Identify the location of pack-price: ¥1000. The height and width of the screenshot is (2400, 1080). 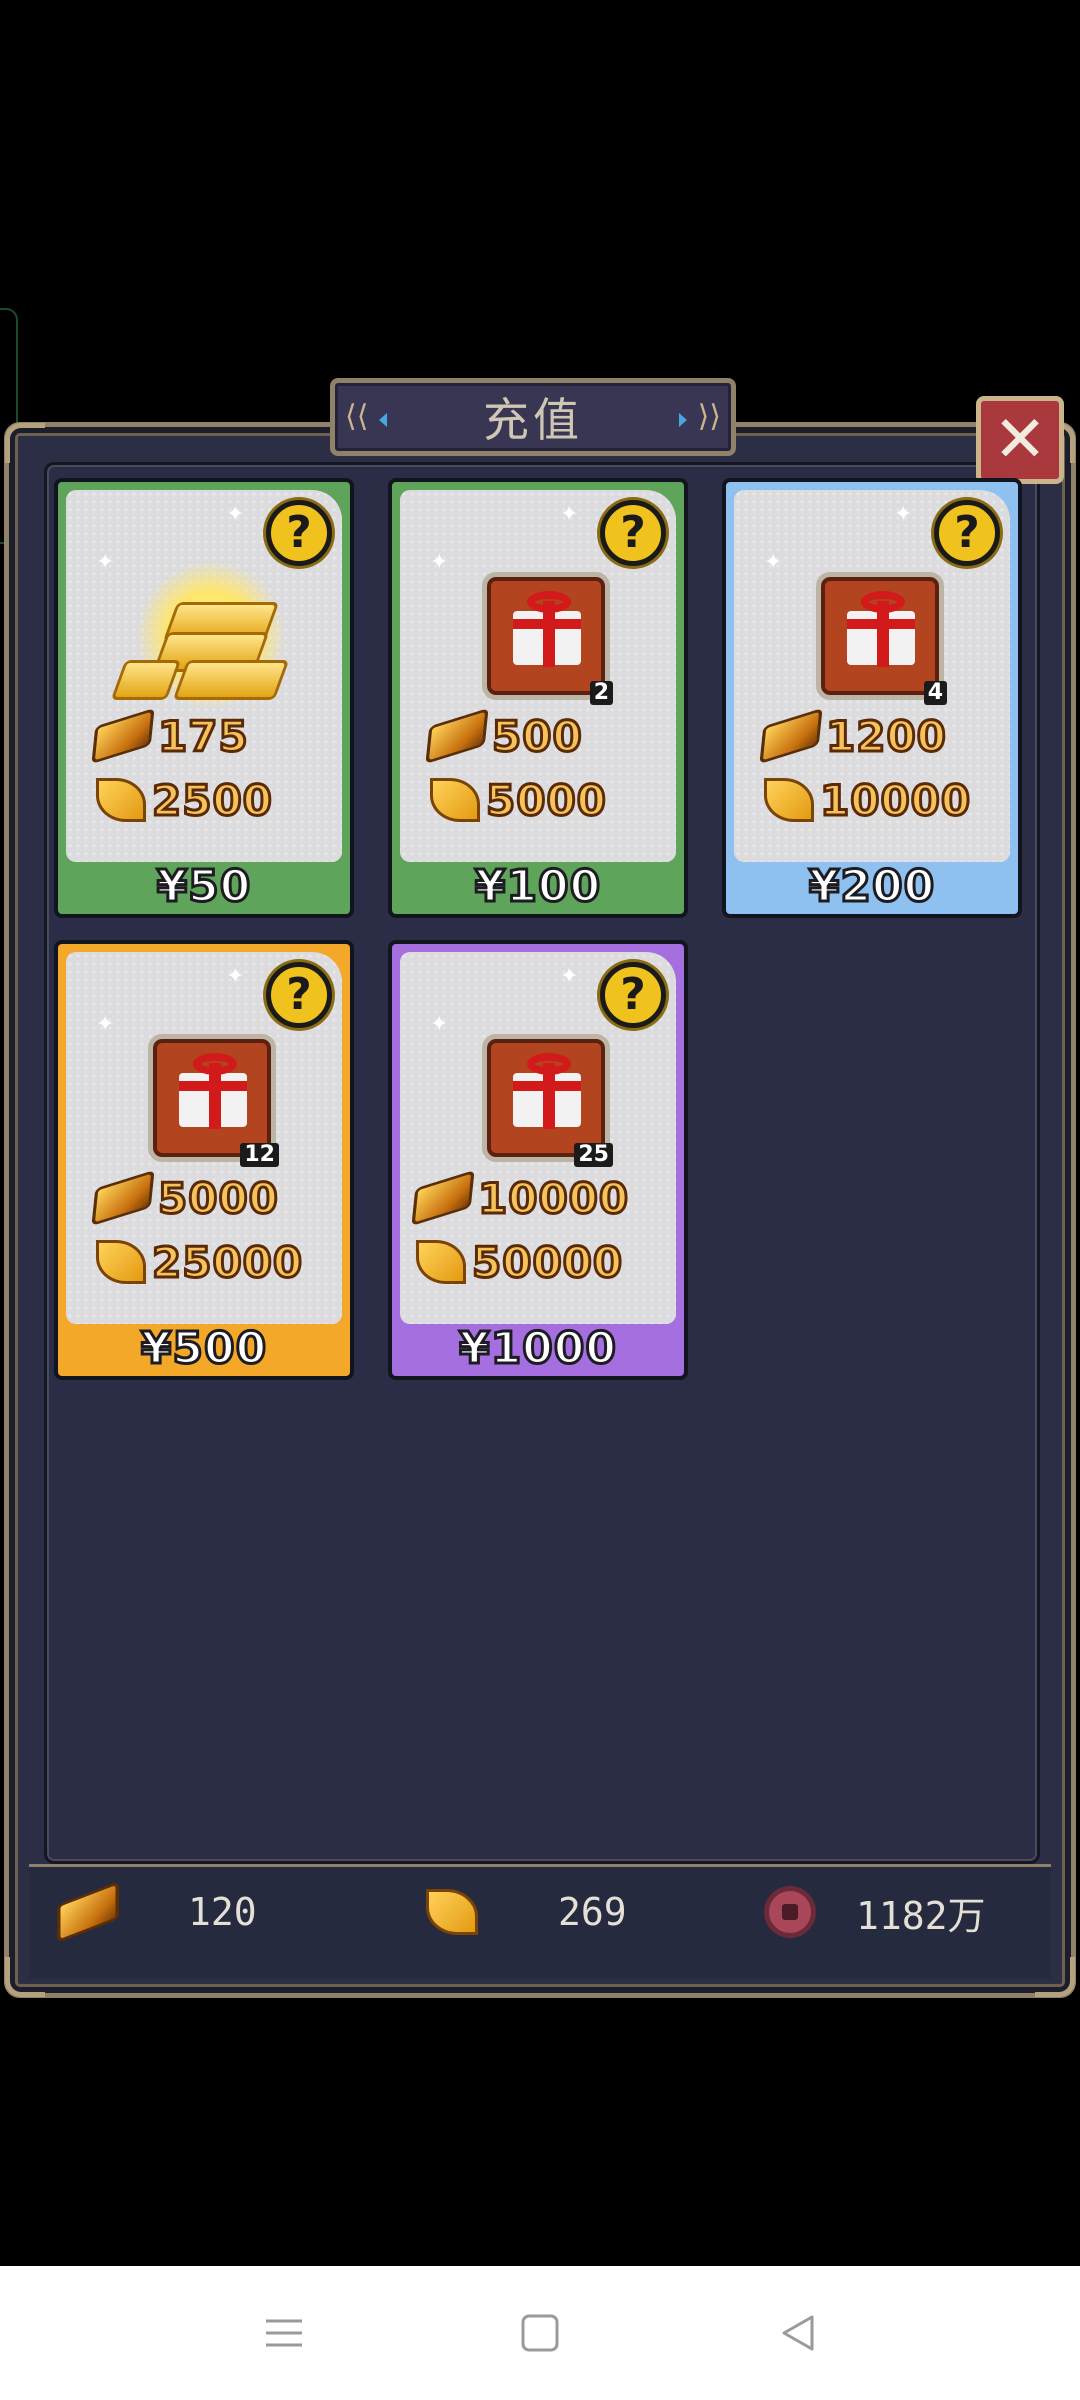
(537, 1349).